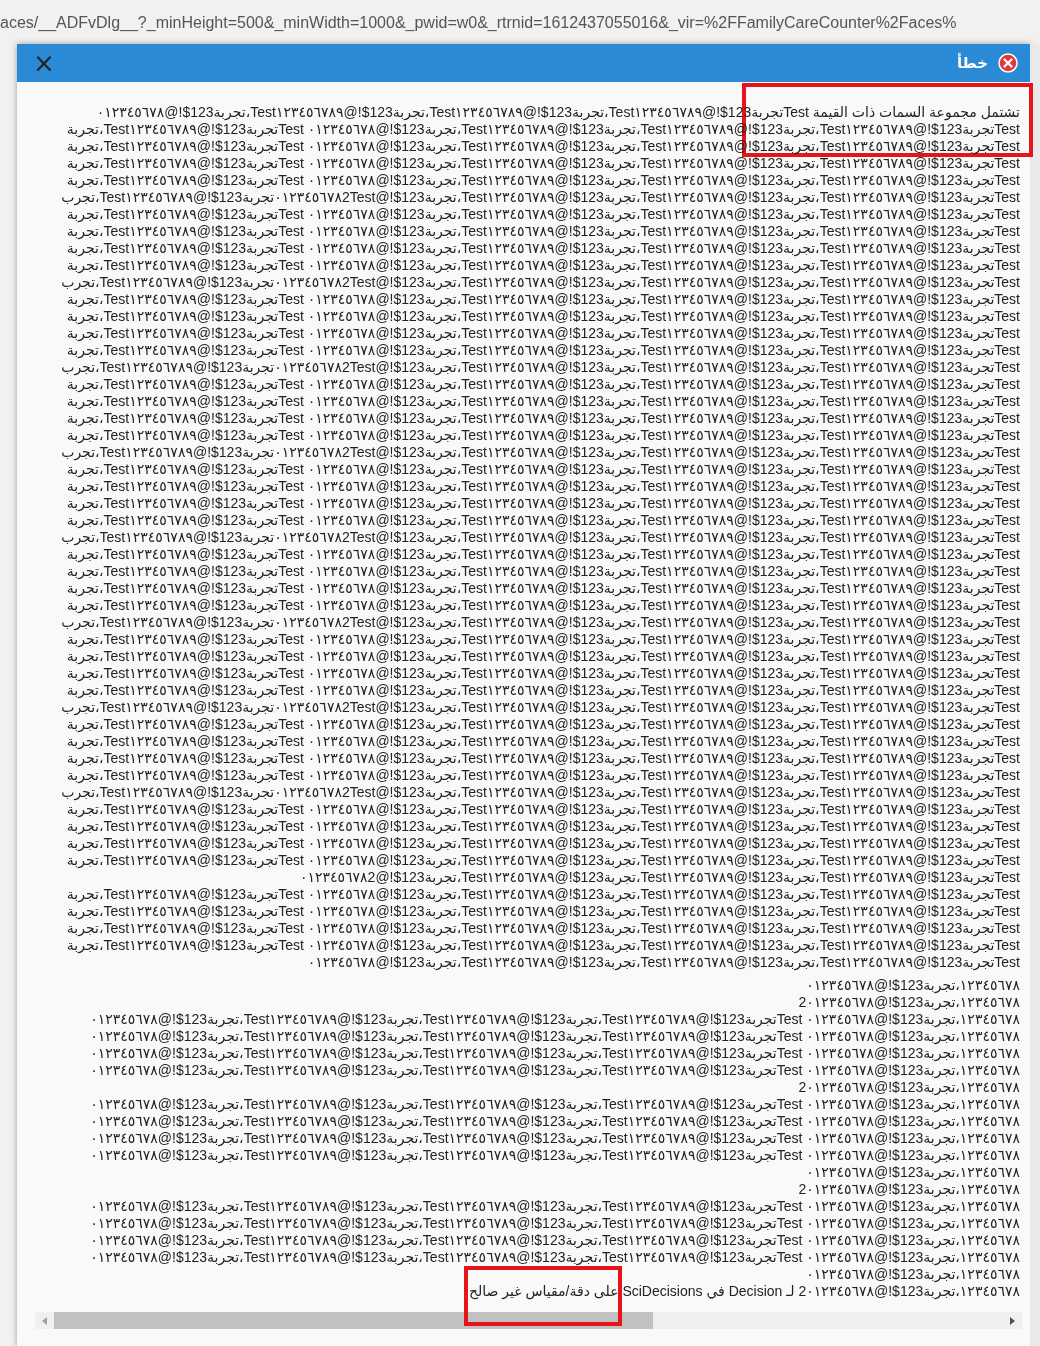  Describe the element at coordinates (478, 23) in the screenshot. I see `address-text: aces/__ADFvDlg__?_minHeight=500&_minWidth=1000&_pwid=w0&_rtrnid=1612437055016&_vir=%2FFamilyCareCounter%2Faces%` at that location.